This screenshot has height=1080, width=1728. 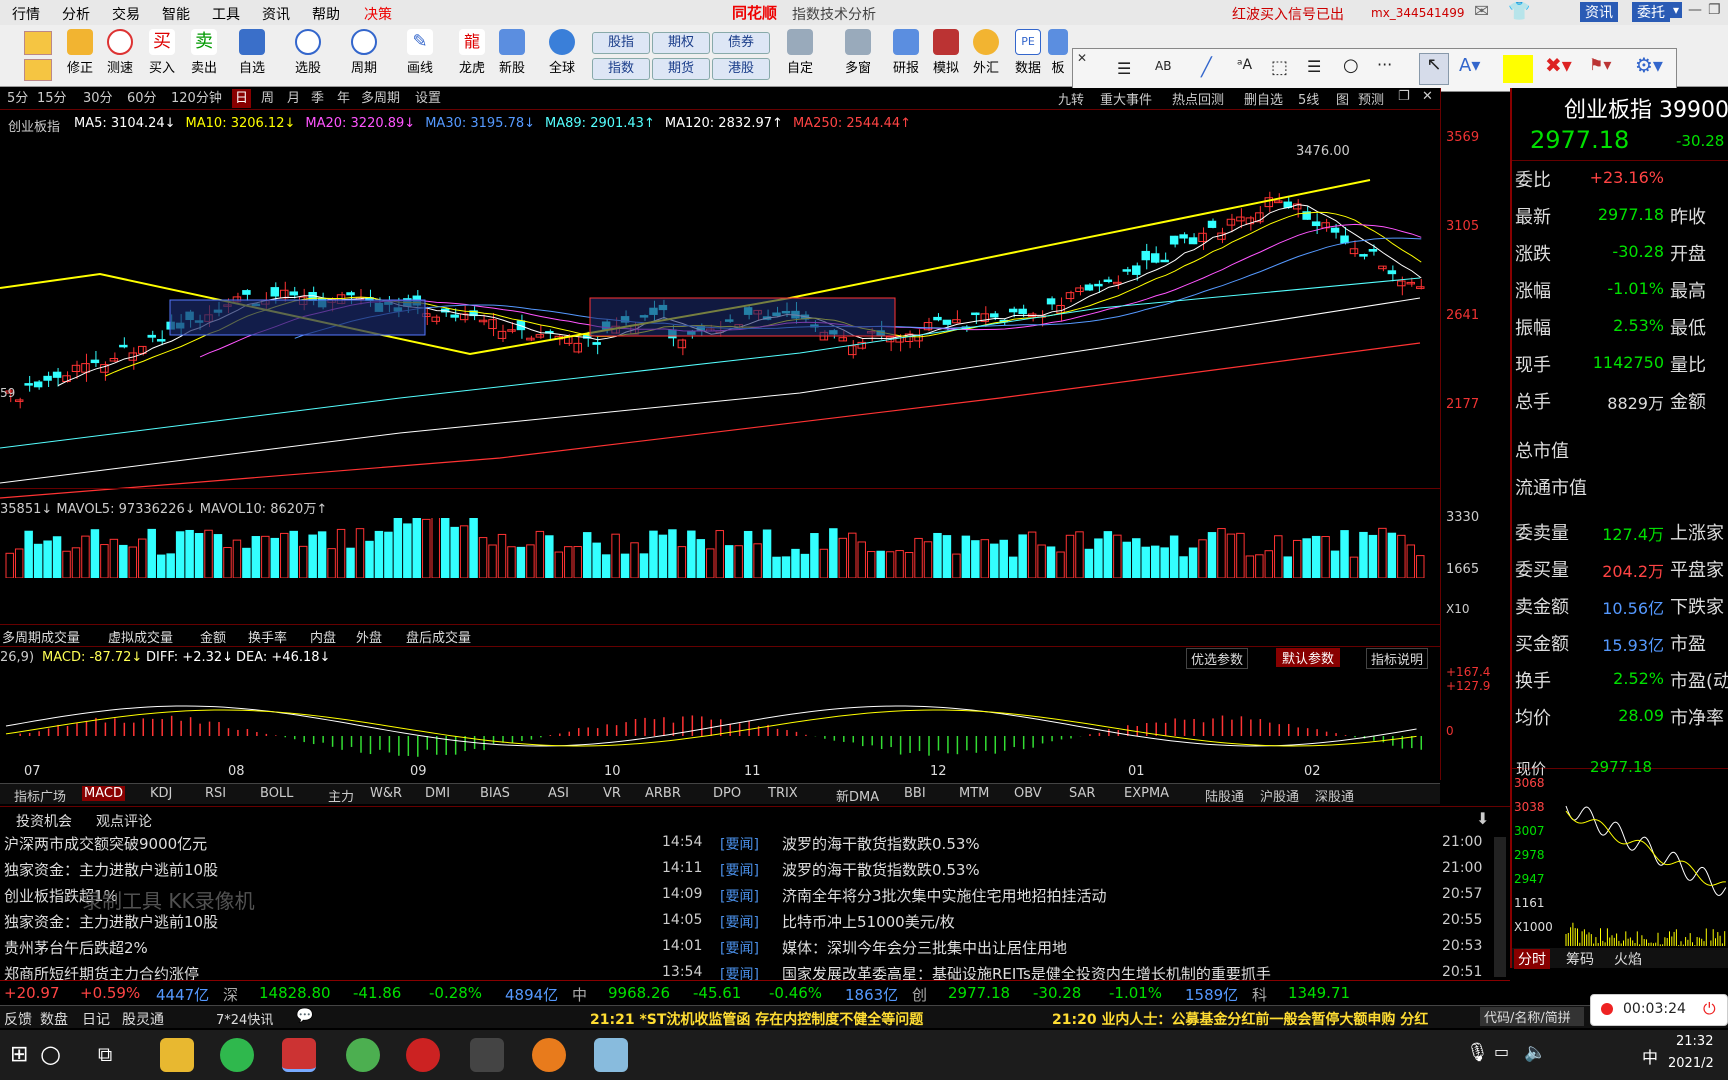 I want to click on volume-icon: 🔈, so click(x=1535, y=1052).